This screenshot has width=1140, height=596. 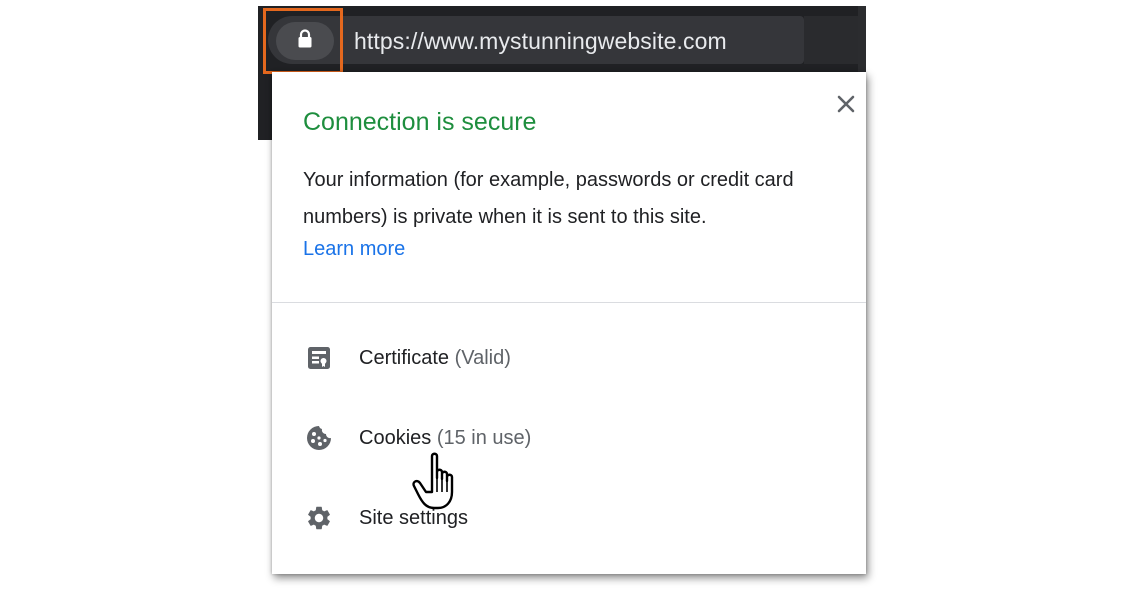 What do you see at coordinates (420, 122) in the screenshot?
I see `connection-status-title: Connection is secure` at bounding box center [420, 122].